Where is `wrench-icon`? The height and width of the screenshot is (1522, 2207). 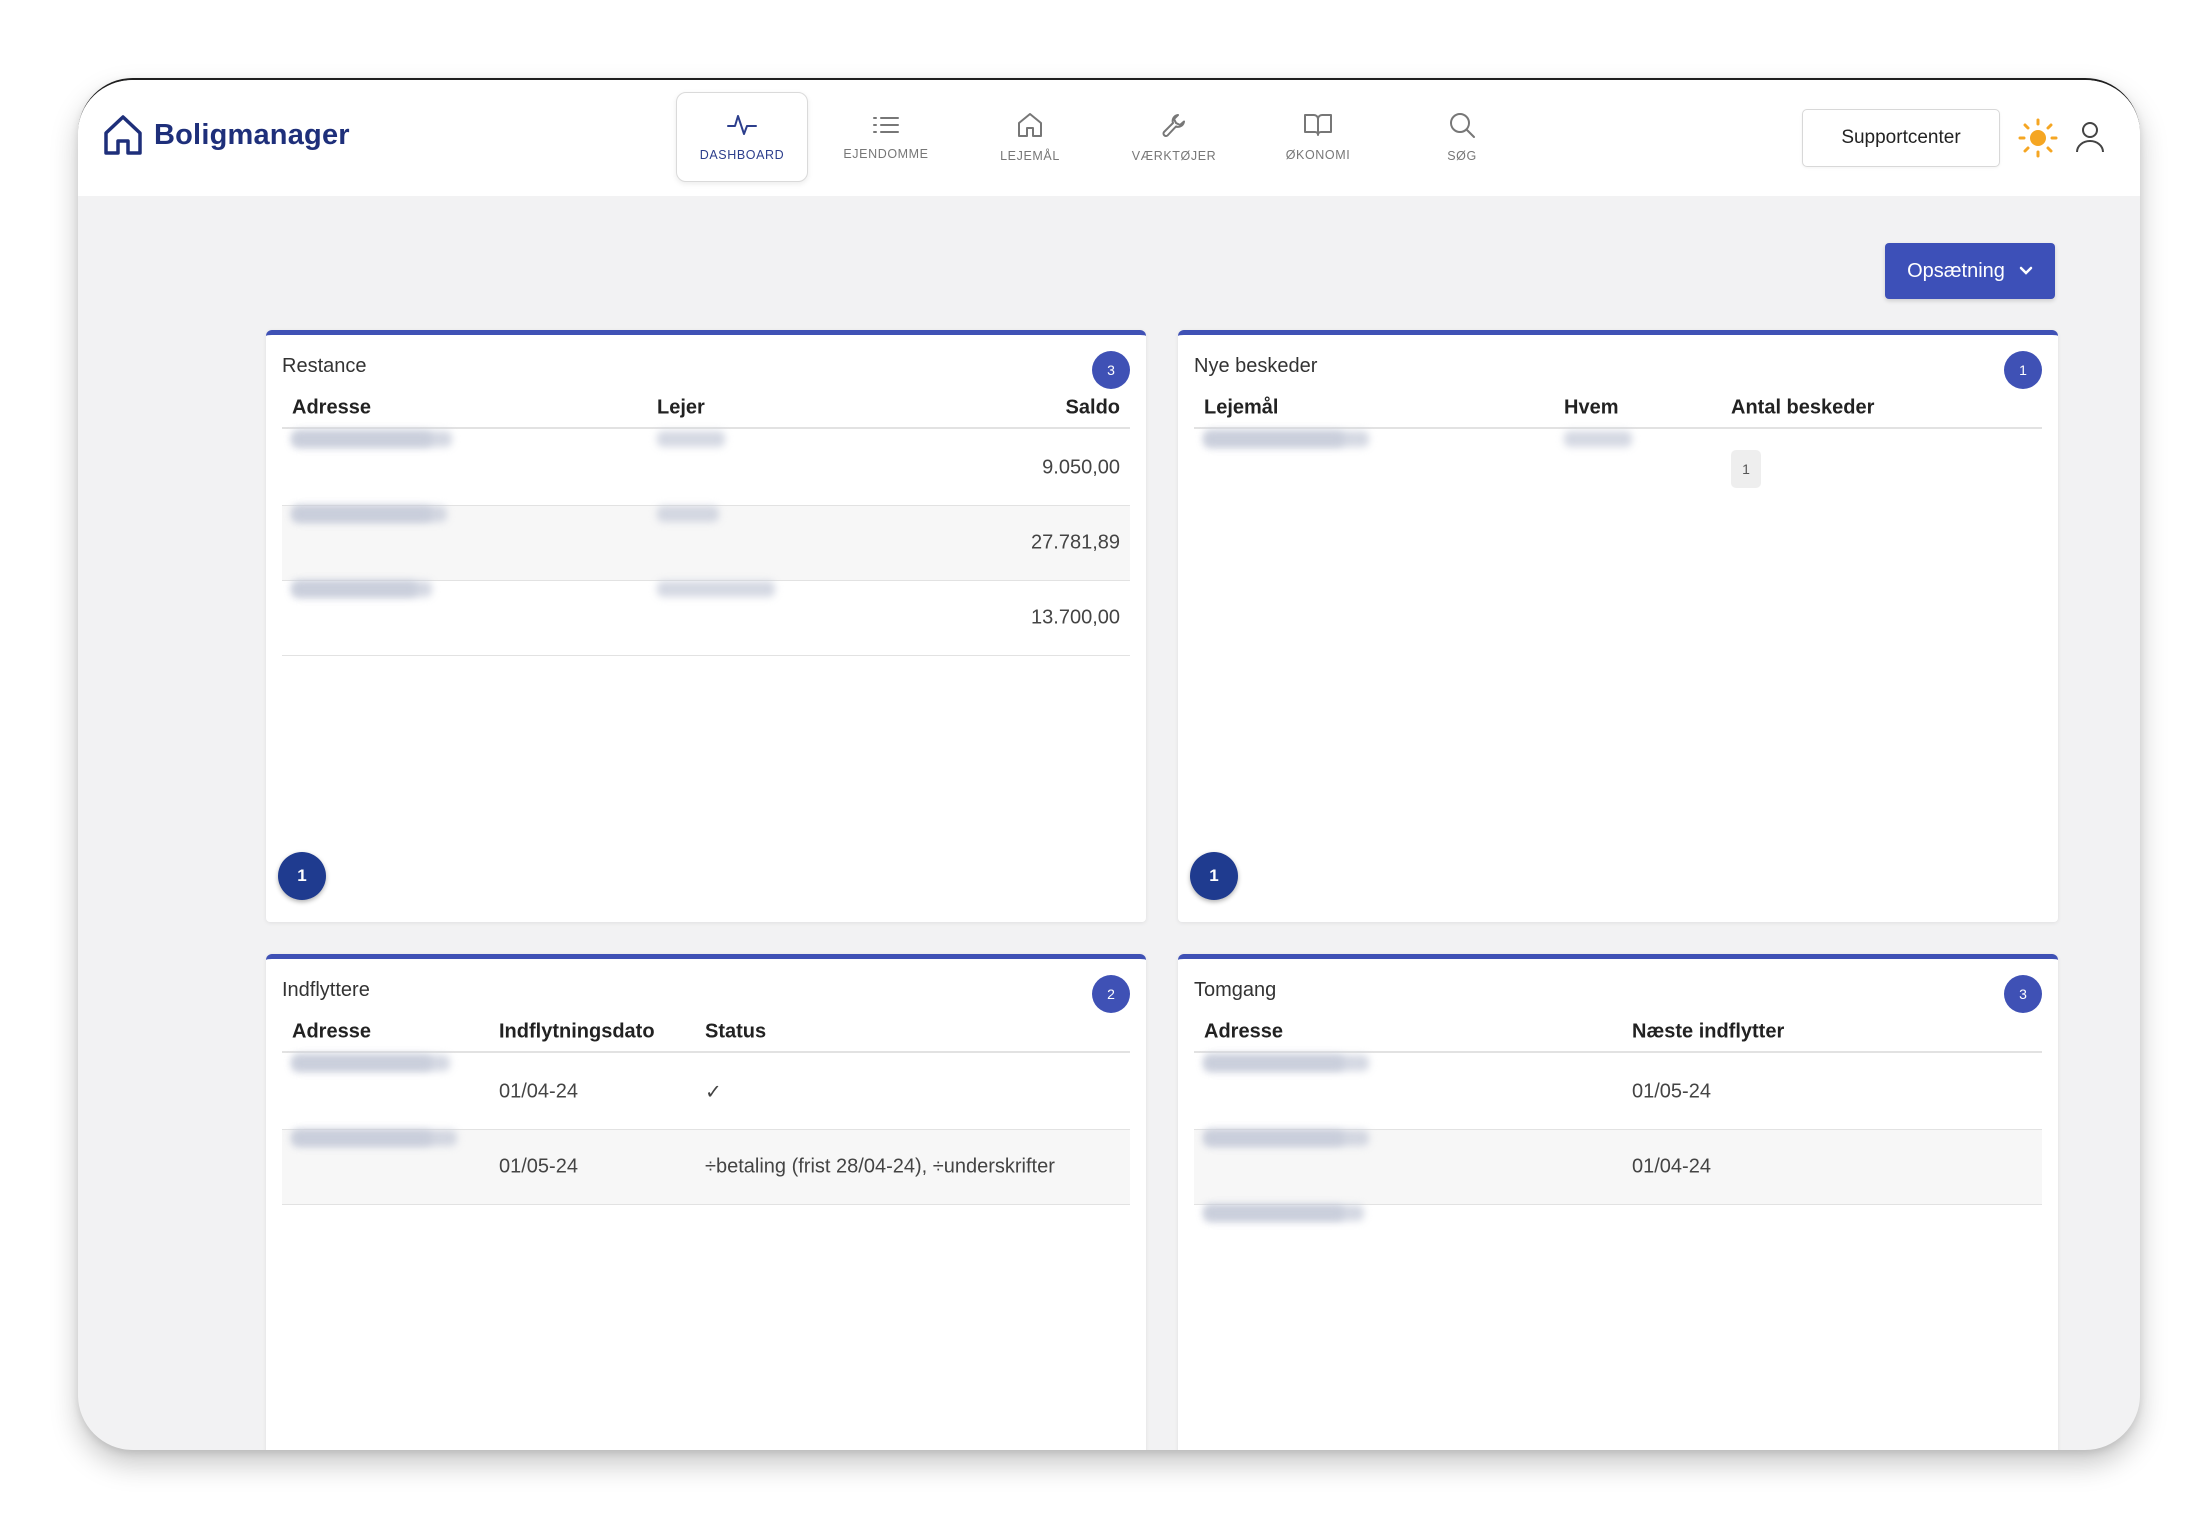 wrench-icon is located at coordinates (1173, 125).